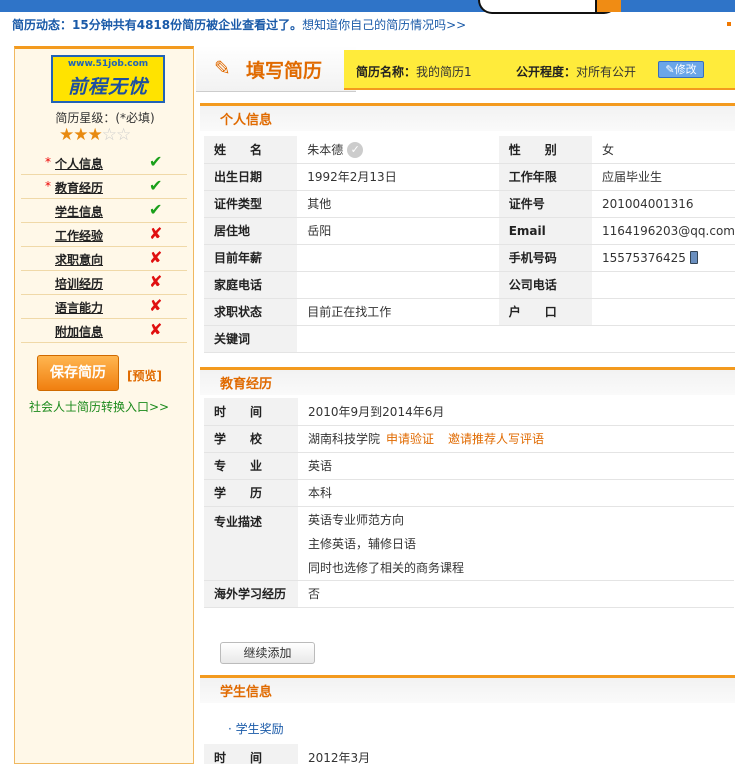  Describe the element at coordinates (251, 466) in the screenshot. I see `edu-major-key: 专 业` at that location.